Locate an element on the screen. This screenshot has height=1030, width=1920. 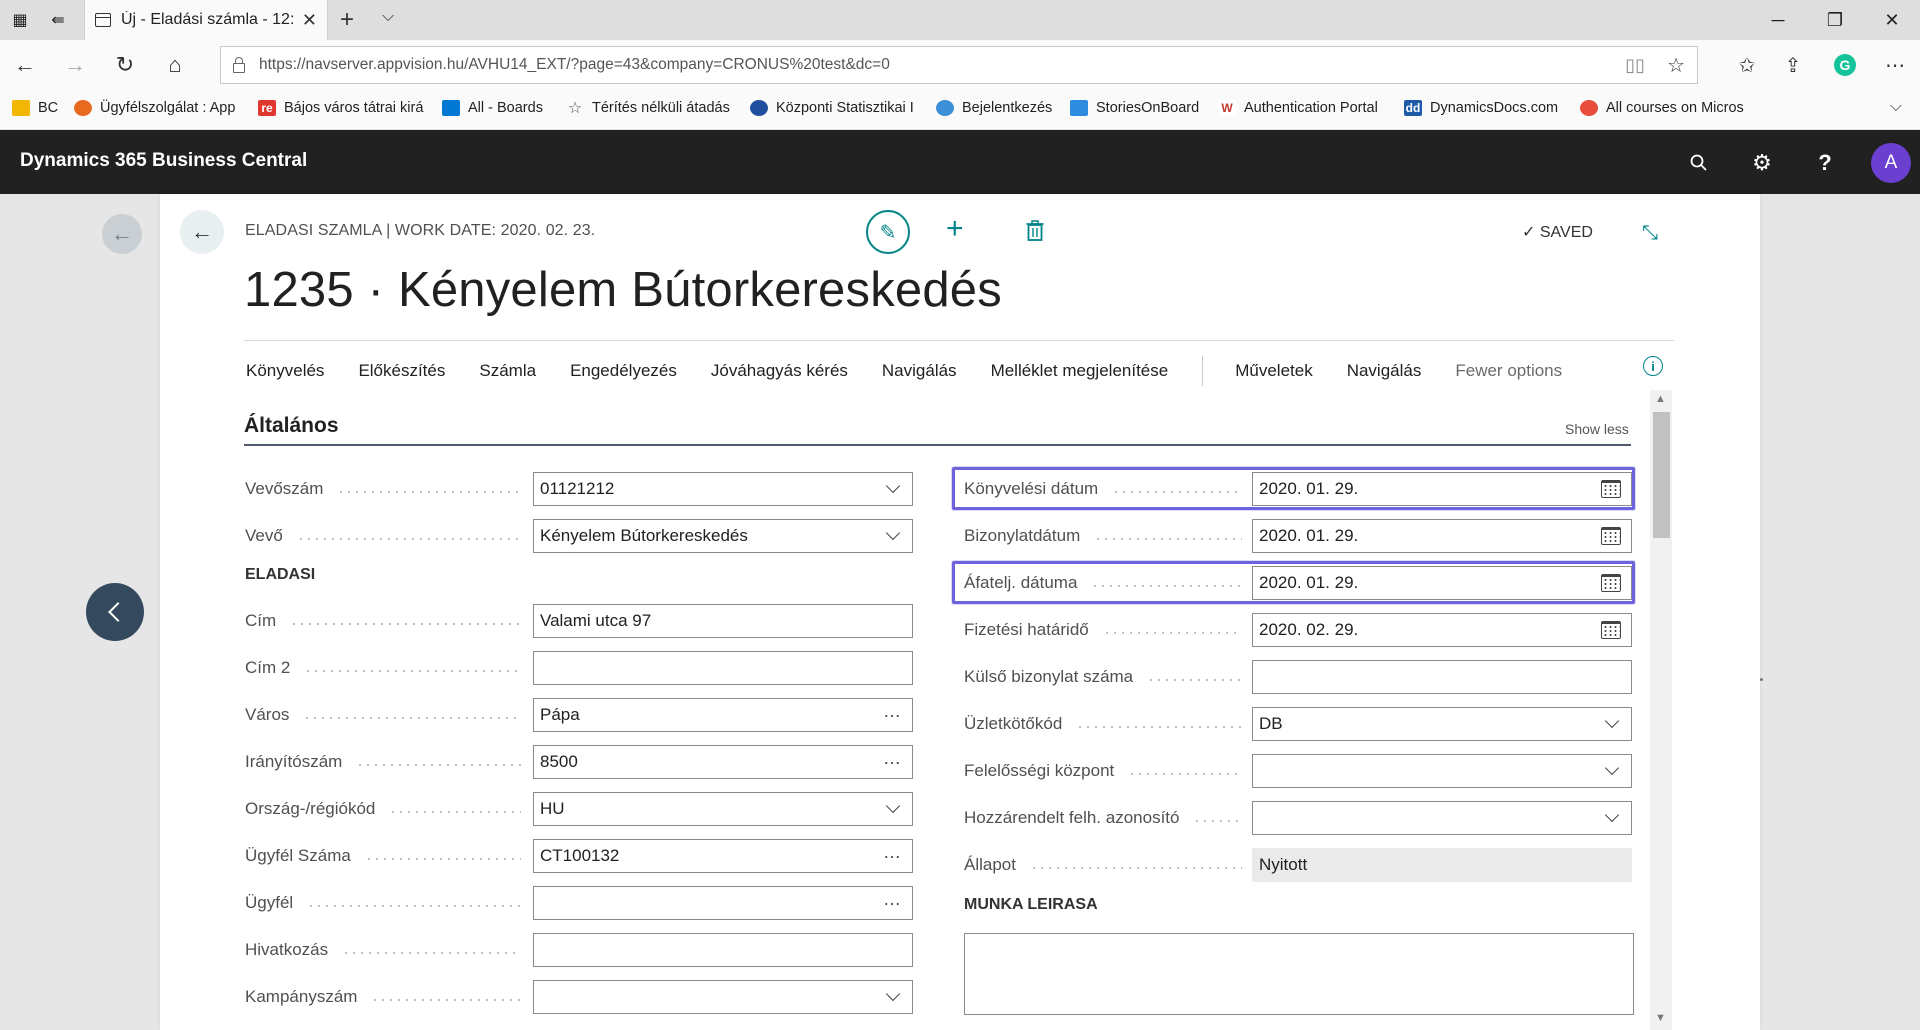
action-elokeszites: Előkészítés is located at coordinates (401, 371).